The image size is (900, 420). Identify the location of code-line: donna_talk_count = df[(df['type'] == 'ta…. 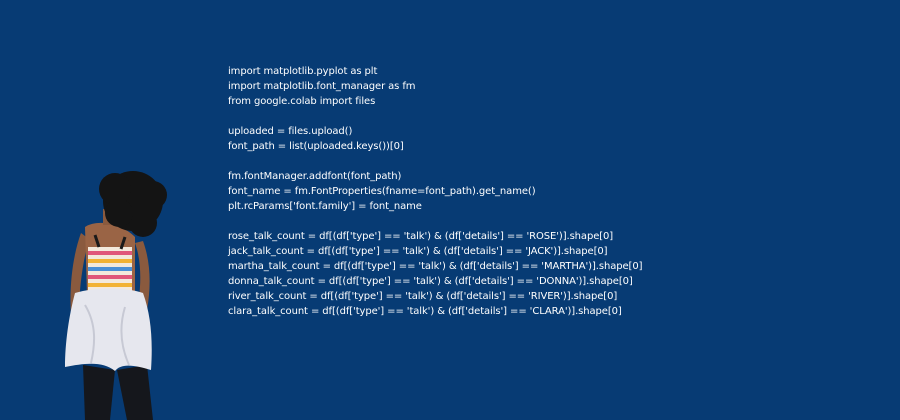
(430, 281).